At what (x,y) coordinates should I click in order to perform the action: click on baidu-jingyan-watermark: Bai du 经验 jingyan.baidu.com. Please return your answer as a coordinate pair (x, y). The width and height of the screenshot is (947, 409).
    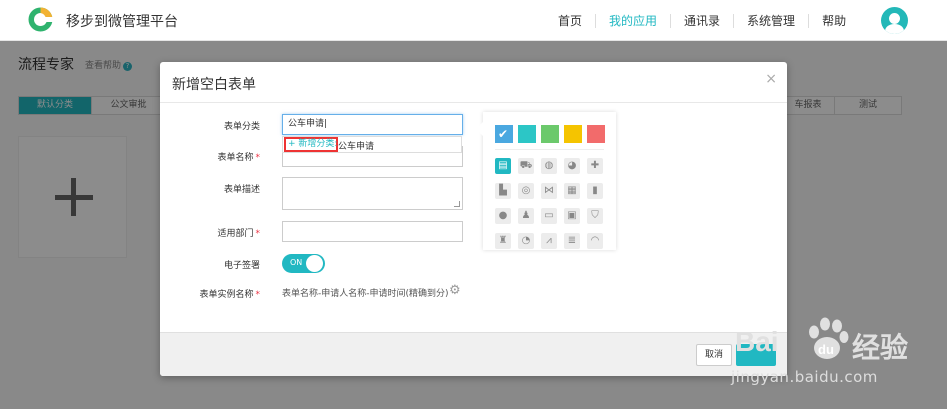
    Looking at the image, I should click on (837, 354).